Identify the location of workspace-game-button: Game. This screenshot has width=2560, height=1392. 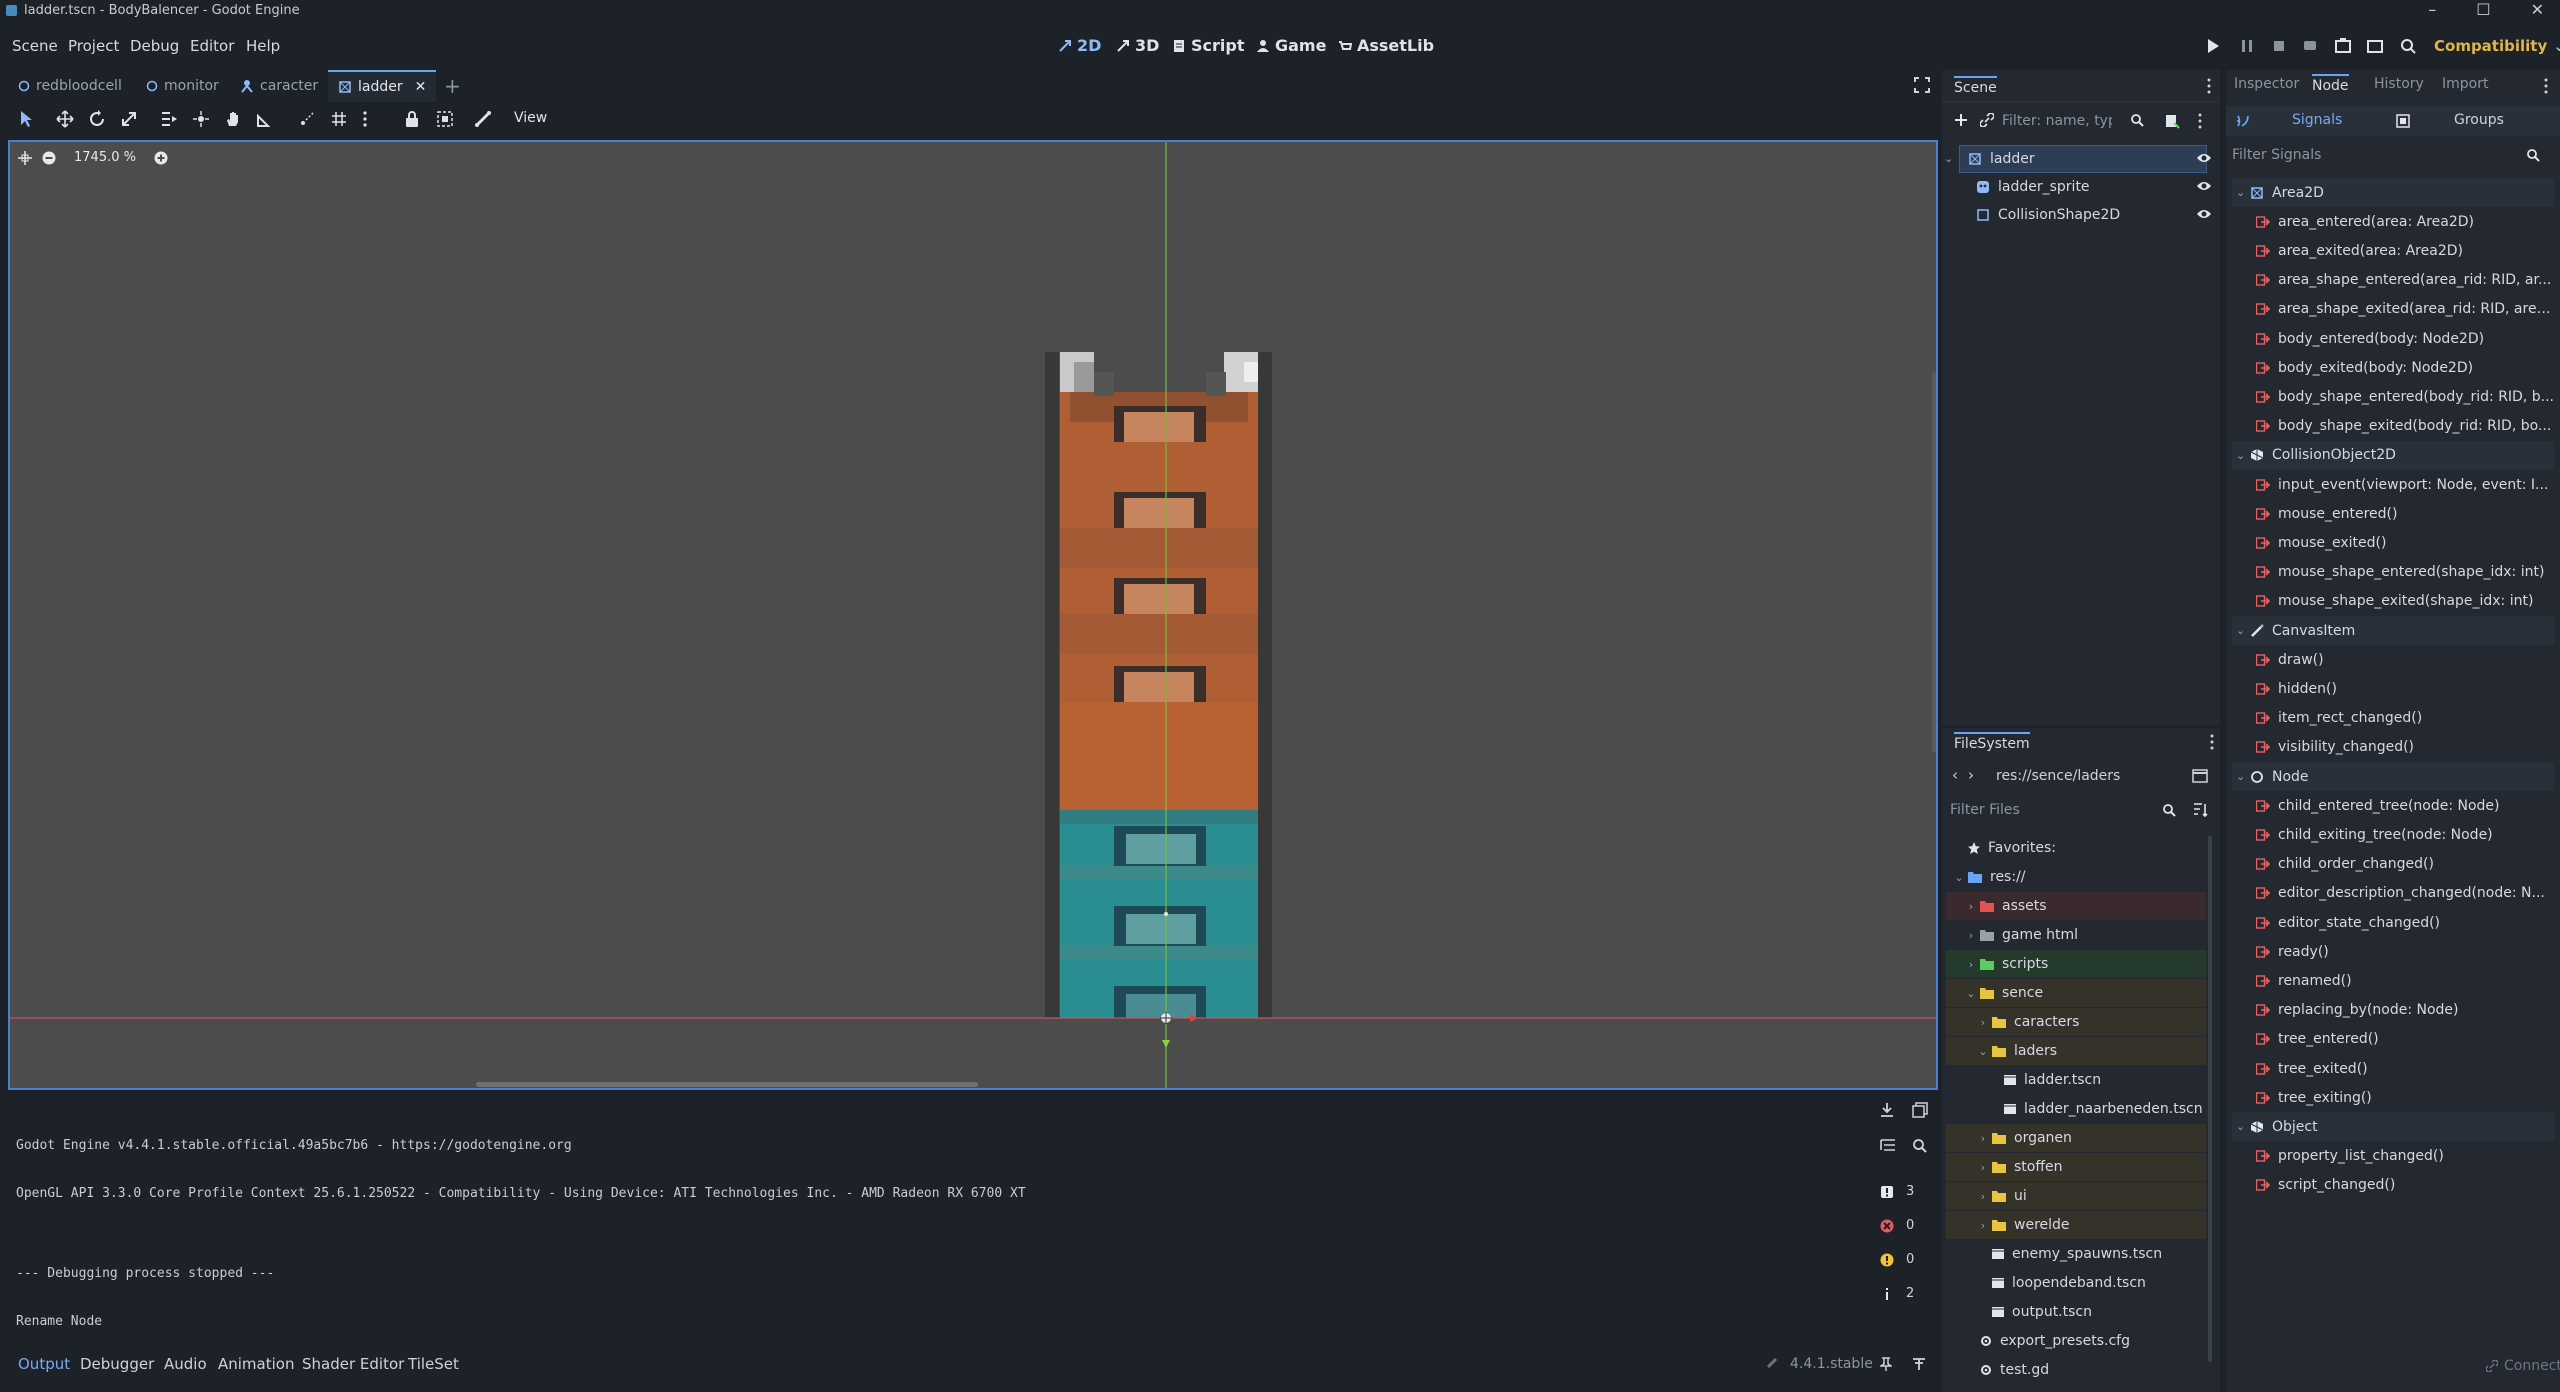
(1291, 45).